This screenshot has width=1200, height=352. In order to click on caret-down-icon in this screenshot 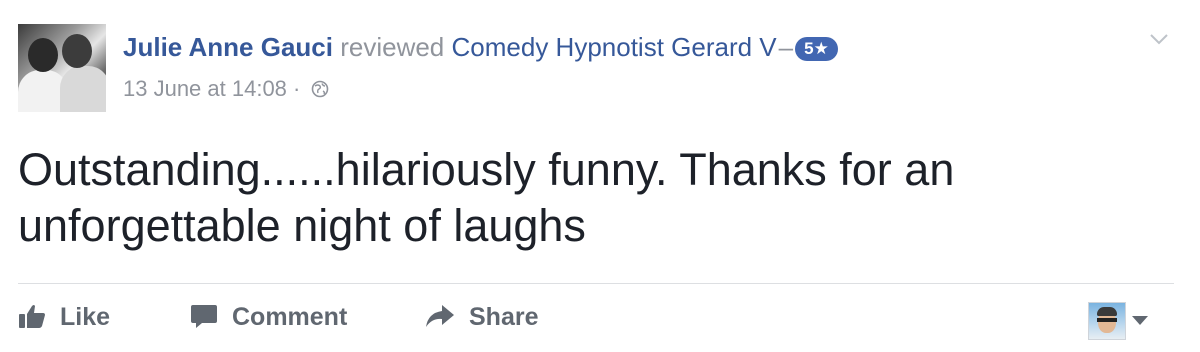, I will do `click(1140, 320)`.